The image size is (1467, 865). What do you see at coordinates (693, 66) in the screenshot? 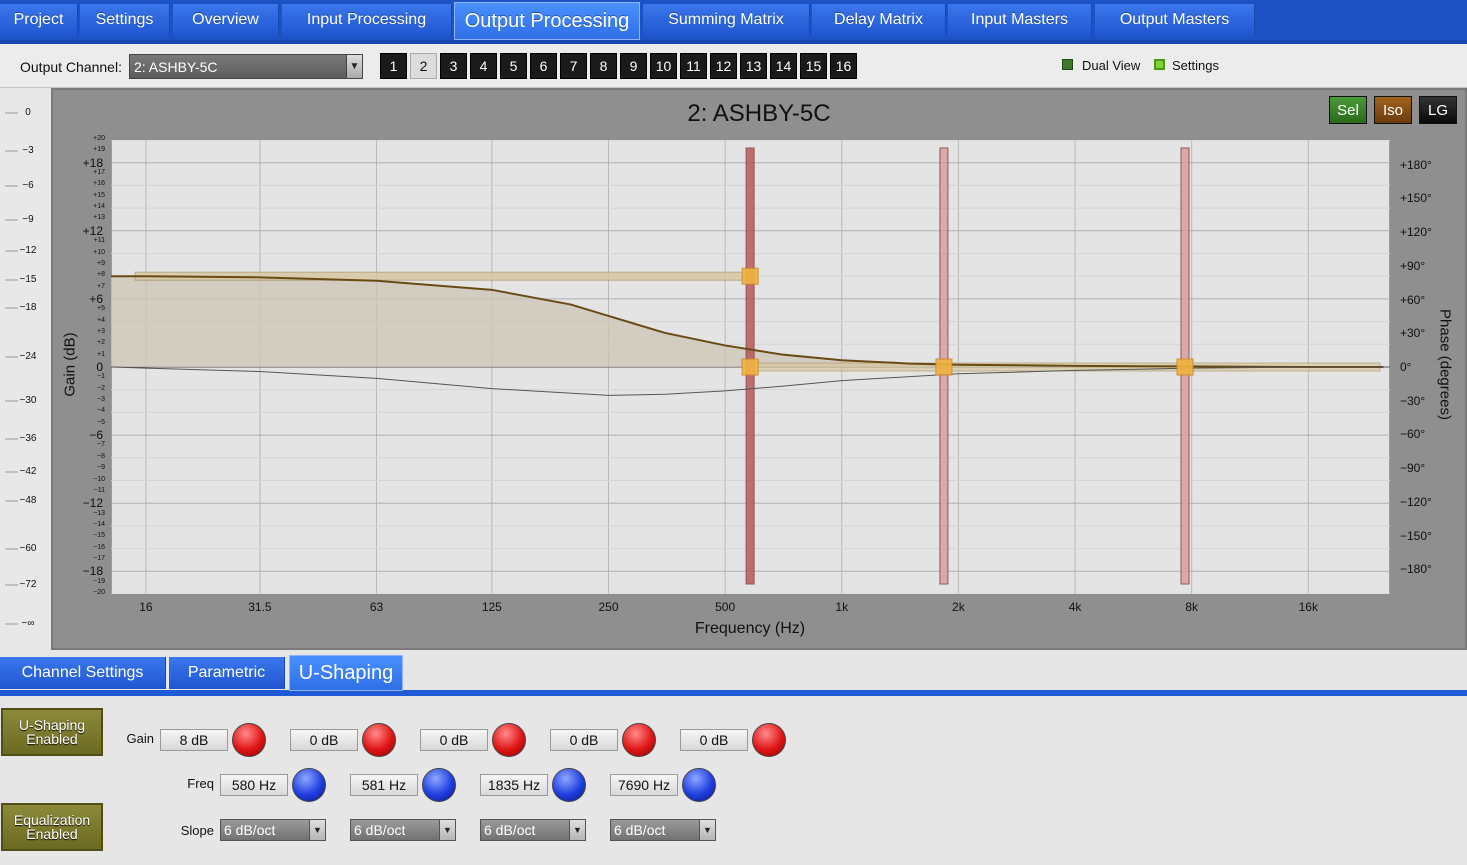
I see `channel-button: 11` at bounding box center [693, 66].